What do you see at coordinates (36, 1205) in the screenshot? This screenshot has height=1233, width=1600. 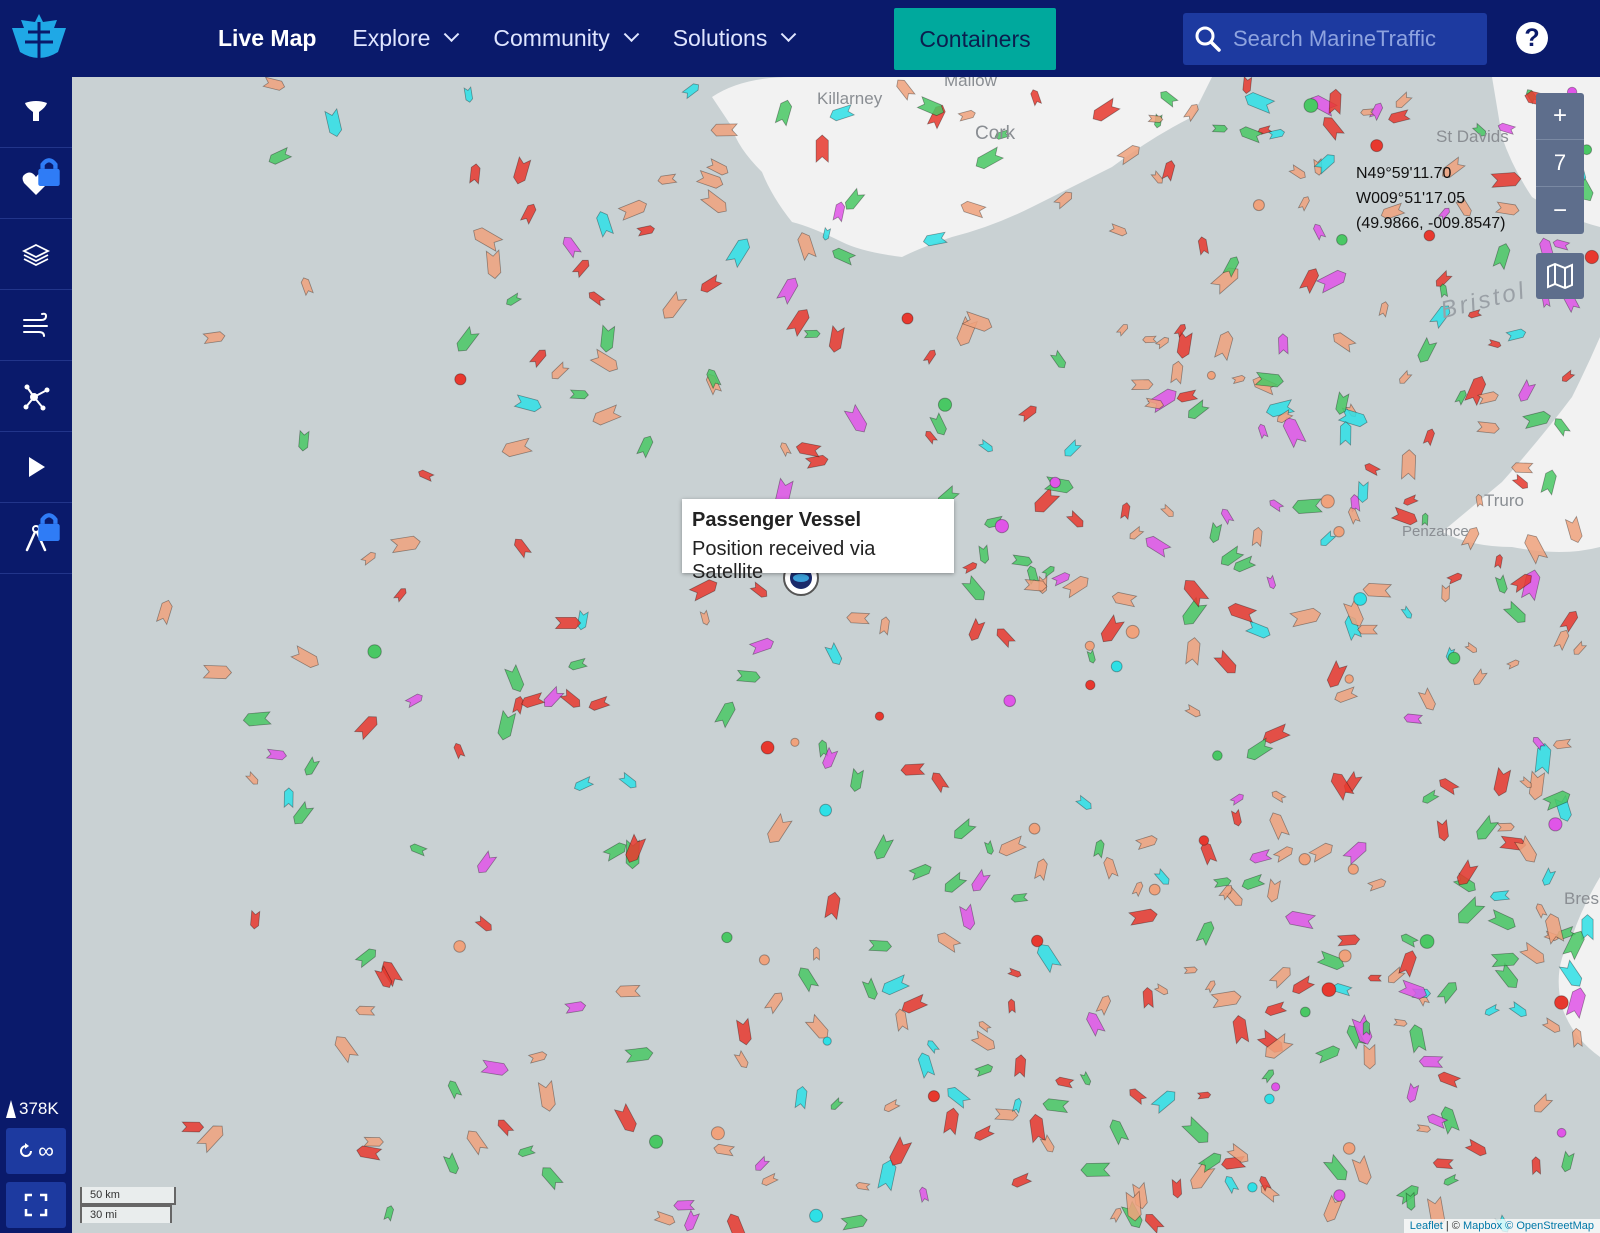 I see `fullscreen-button` at bounding box center [36, 1205].